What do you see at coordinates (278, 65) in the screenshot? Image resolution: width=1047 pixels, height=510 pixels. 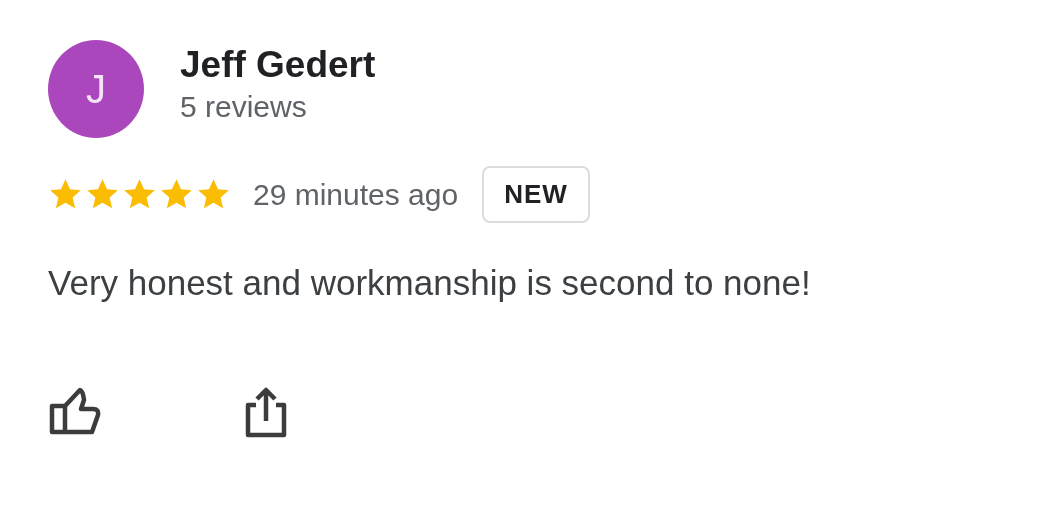 I see `author-name: Jeff Gedert` at bounding box center [278, 65].